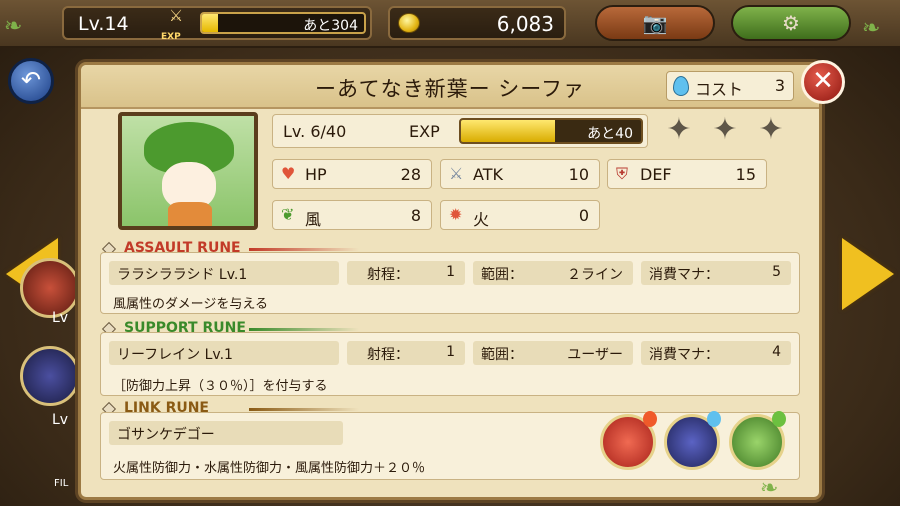 The width and height of the screenshot is (900, 506). Describe the element at coordinates (553, 273) in the screenshot. I see `assault-rune-area-cell: 範囲： ２ライン` at that location.